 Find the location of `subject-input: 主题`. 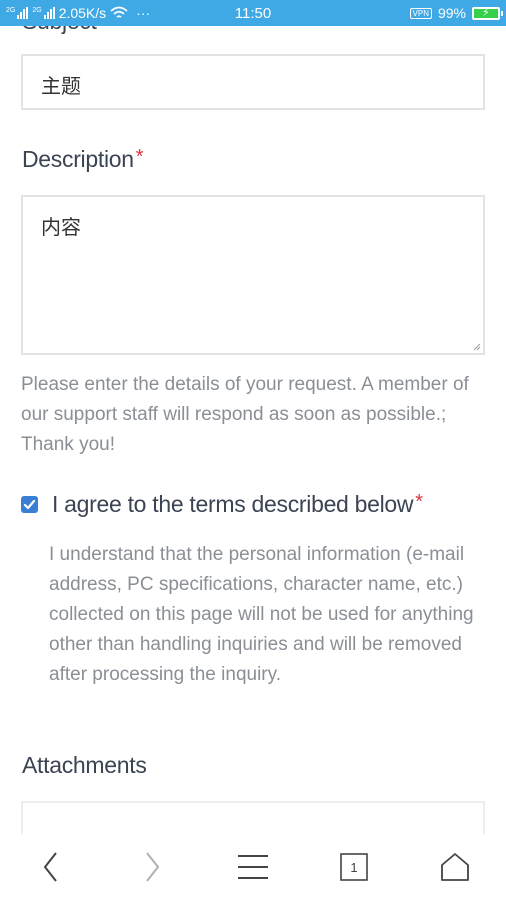

subject-input: 主题 is located at coordinates (253, 82).